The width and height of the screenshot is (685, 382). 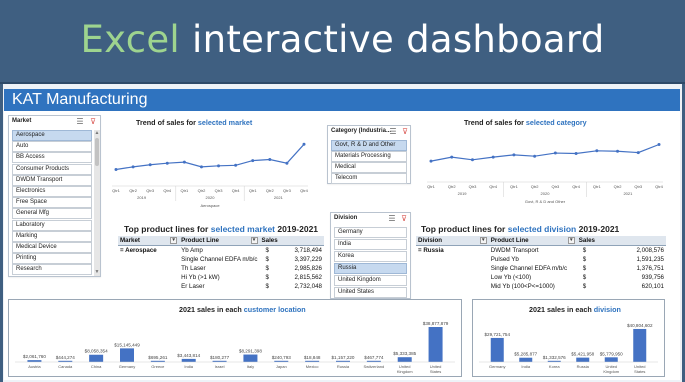 I want to click on data-label: $467,774, so click(x=374, y=357).